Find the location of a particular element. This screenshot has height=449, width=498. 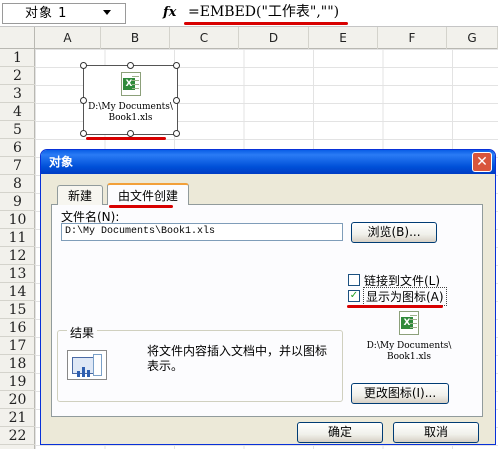

row-header: 13 is located at coordinates (17, 274).